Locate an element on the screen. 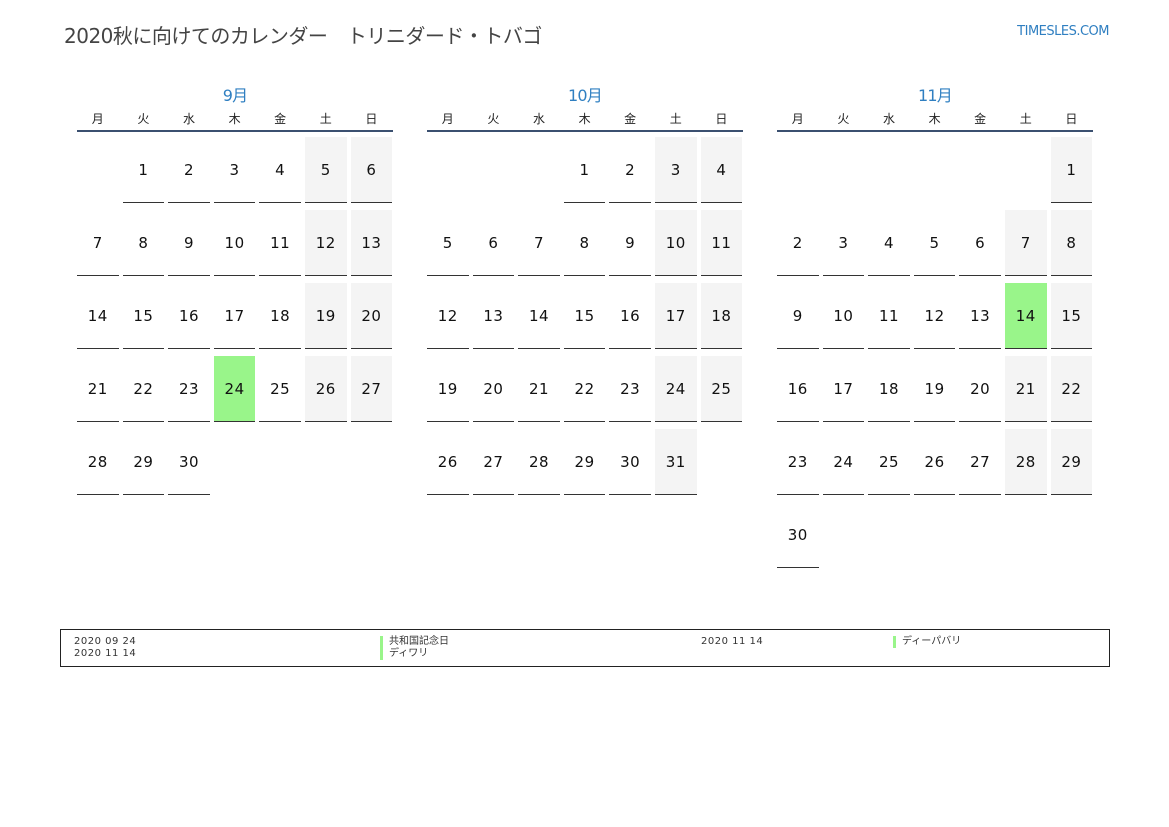 This screenshot has width=1169, height=827. day-cell-holiday: 14 is located at coordinates (1025, 316).